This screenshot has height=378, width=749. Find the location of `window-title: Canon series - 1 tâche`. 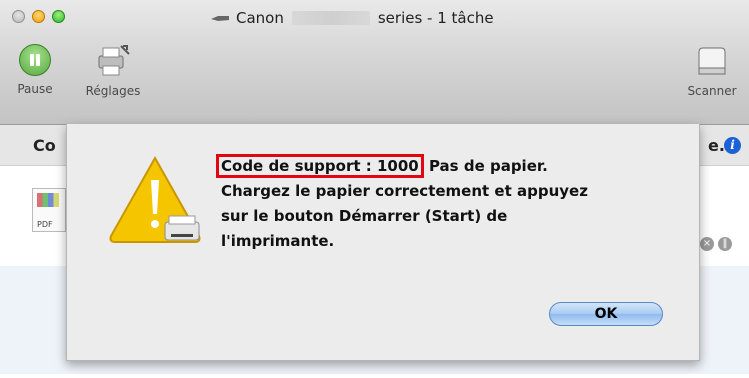

window-title: Canon series - 1 tâche is located at coordinates (352, 18).